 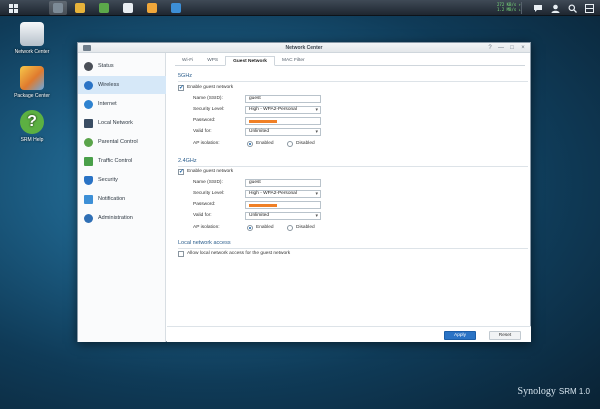 I want to click on ssid-5ghz-input: guest, so click(x=283, y=99).